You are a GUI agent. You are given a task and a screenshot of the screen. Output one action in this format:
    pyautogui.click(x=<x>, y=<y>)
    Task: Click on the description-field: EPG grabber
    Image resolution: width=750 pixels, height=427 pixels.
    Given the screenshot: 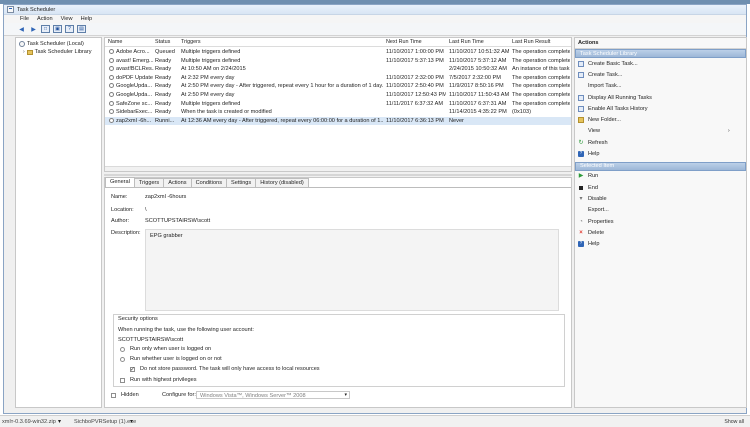 What is the action you would take?
    pyautogui.click(x=352, y=270)
    